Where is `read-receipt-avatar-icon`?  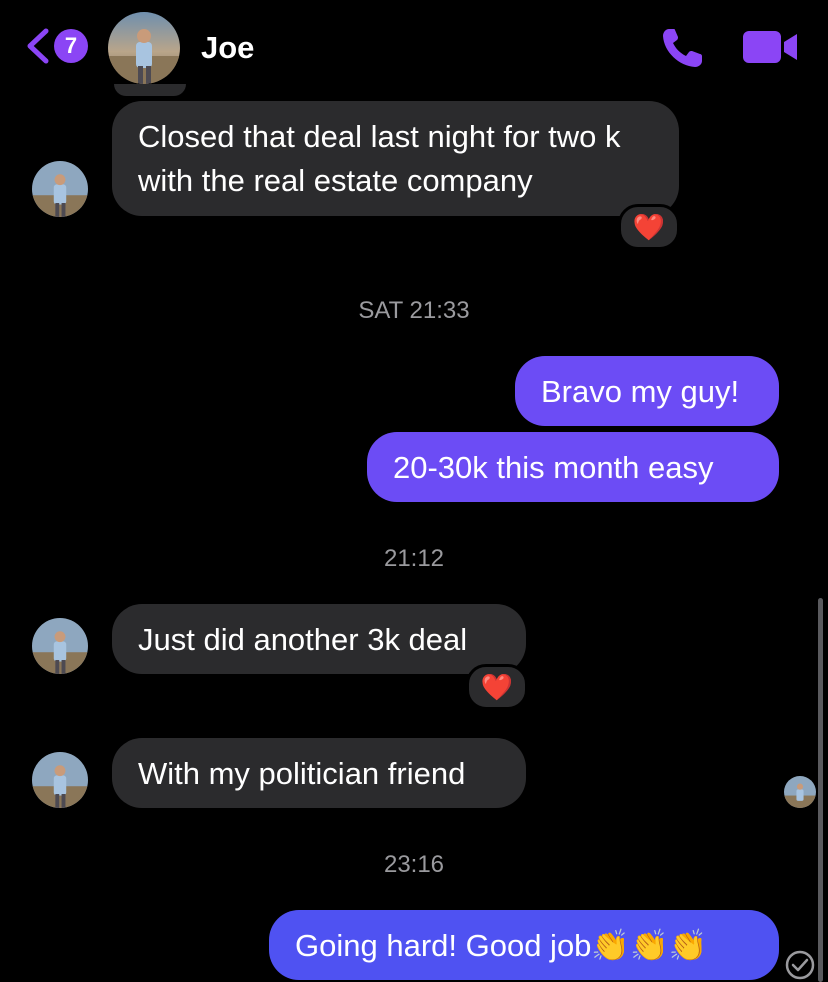
read-receipt-avatar-icon is located at coordinates (800, 792).